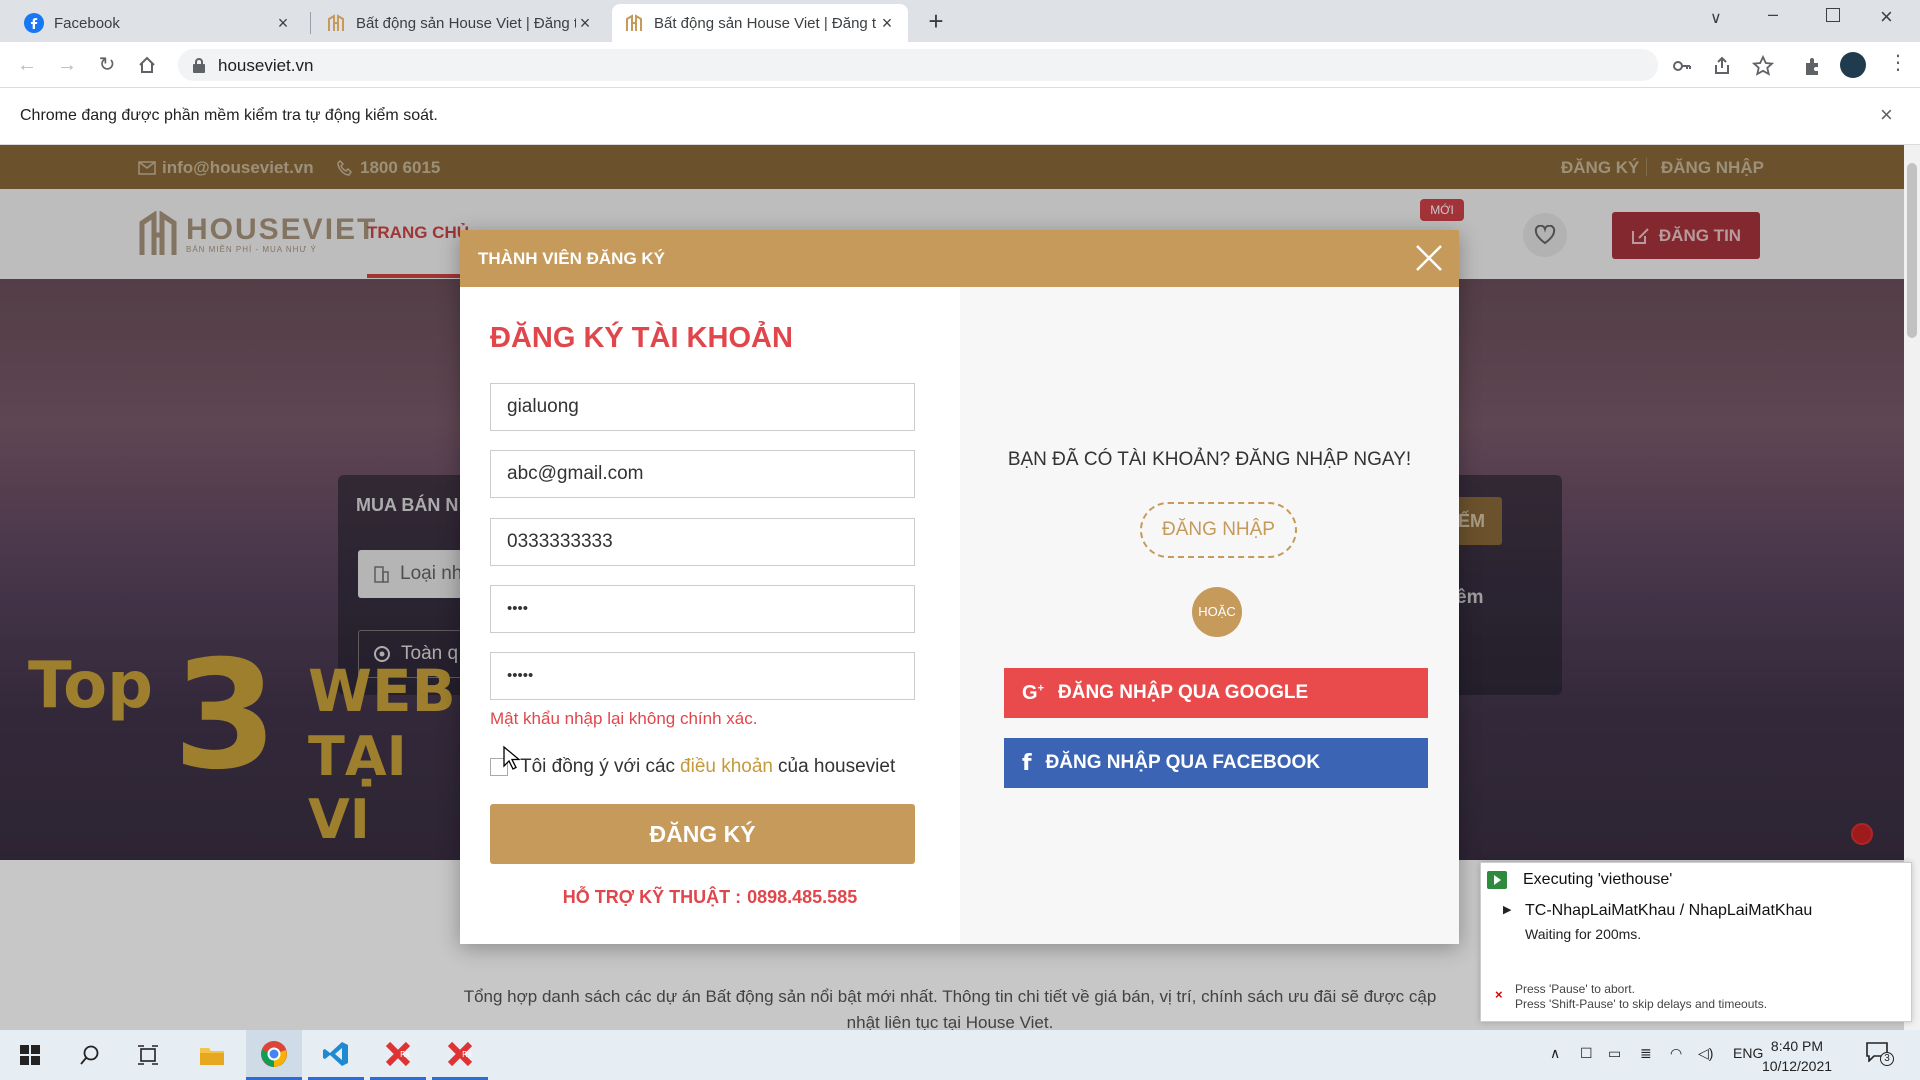 The width and height of the screenshot is (1920, 1080). What do you see at coordinates (1898, 62) in the screenshot?
I see `browser-menu-icon: ⋮` at bounding box center [1898, 62].